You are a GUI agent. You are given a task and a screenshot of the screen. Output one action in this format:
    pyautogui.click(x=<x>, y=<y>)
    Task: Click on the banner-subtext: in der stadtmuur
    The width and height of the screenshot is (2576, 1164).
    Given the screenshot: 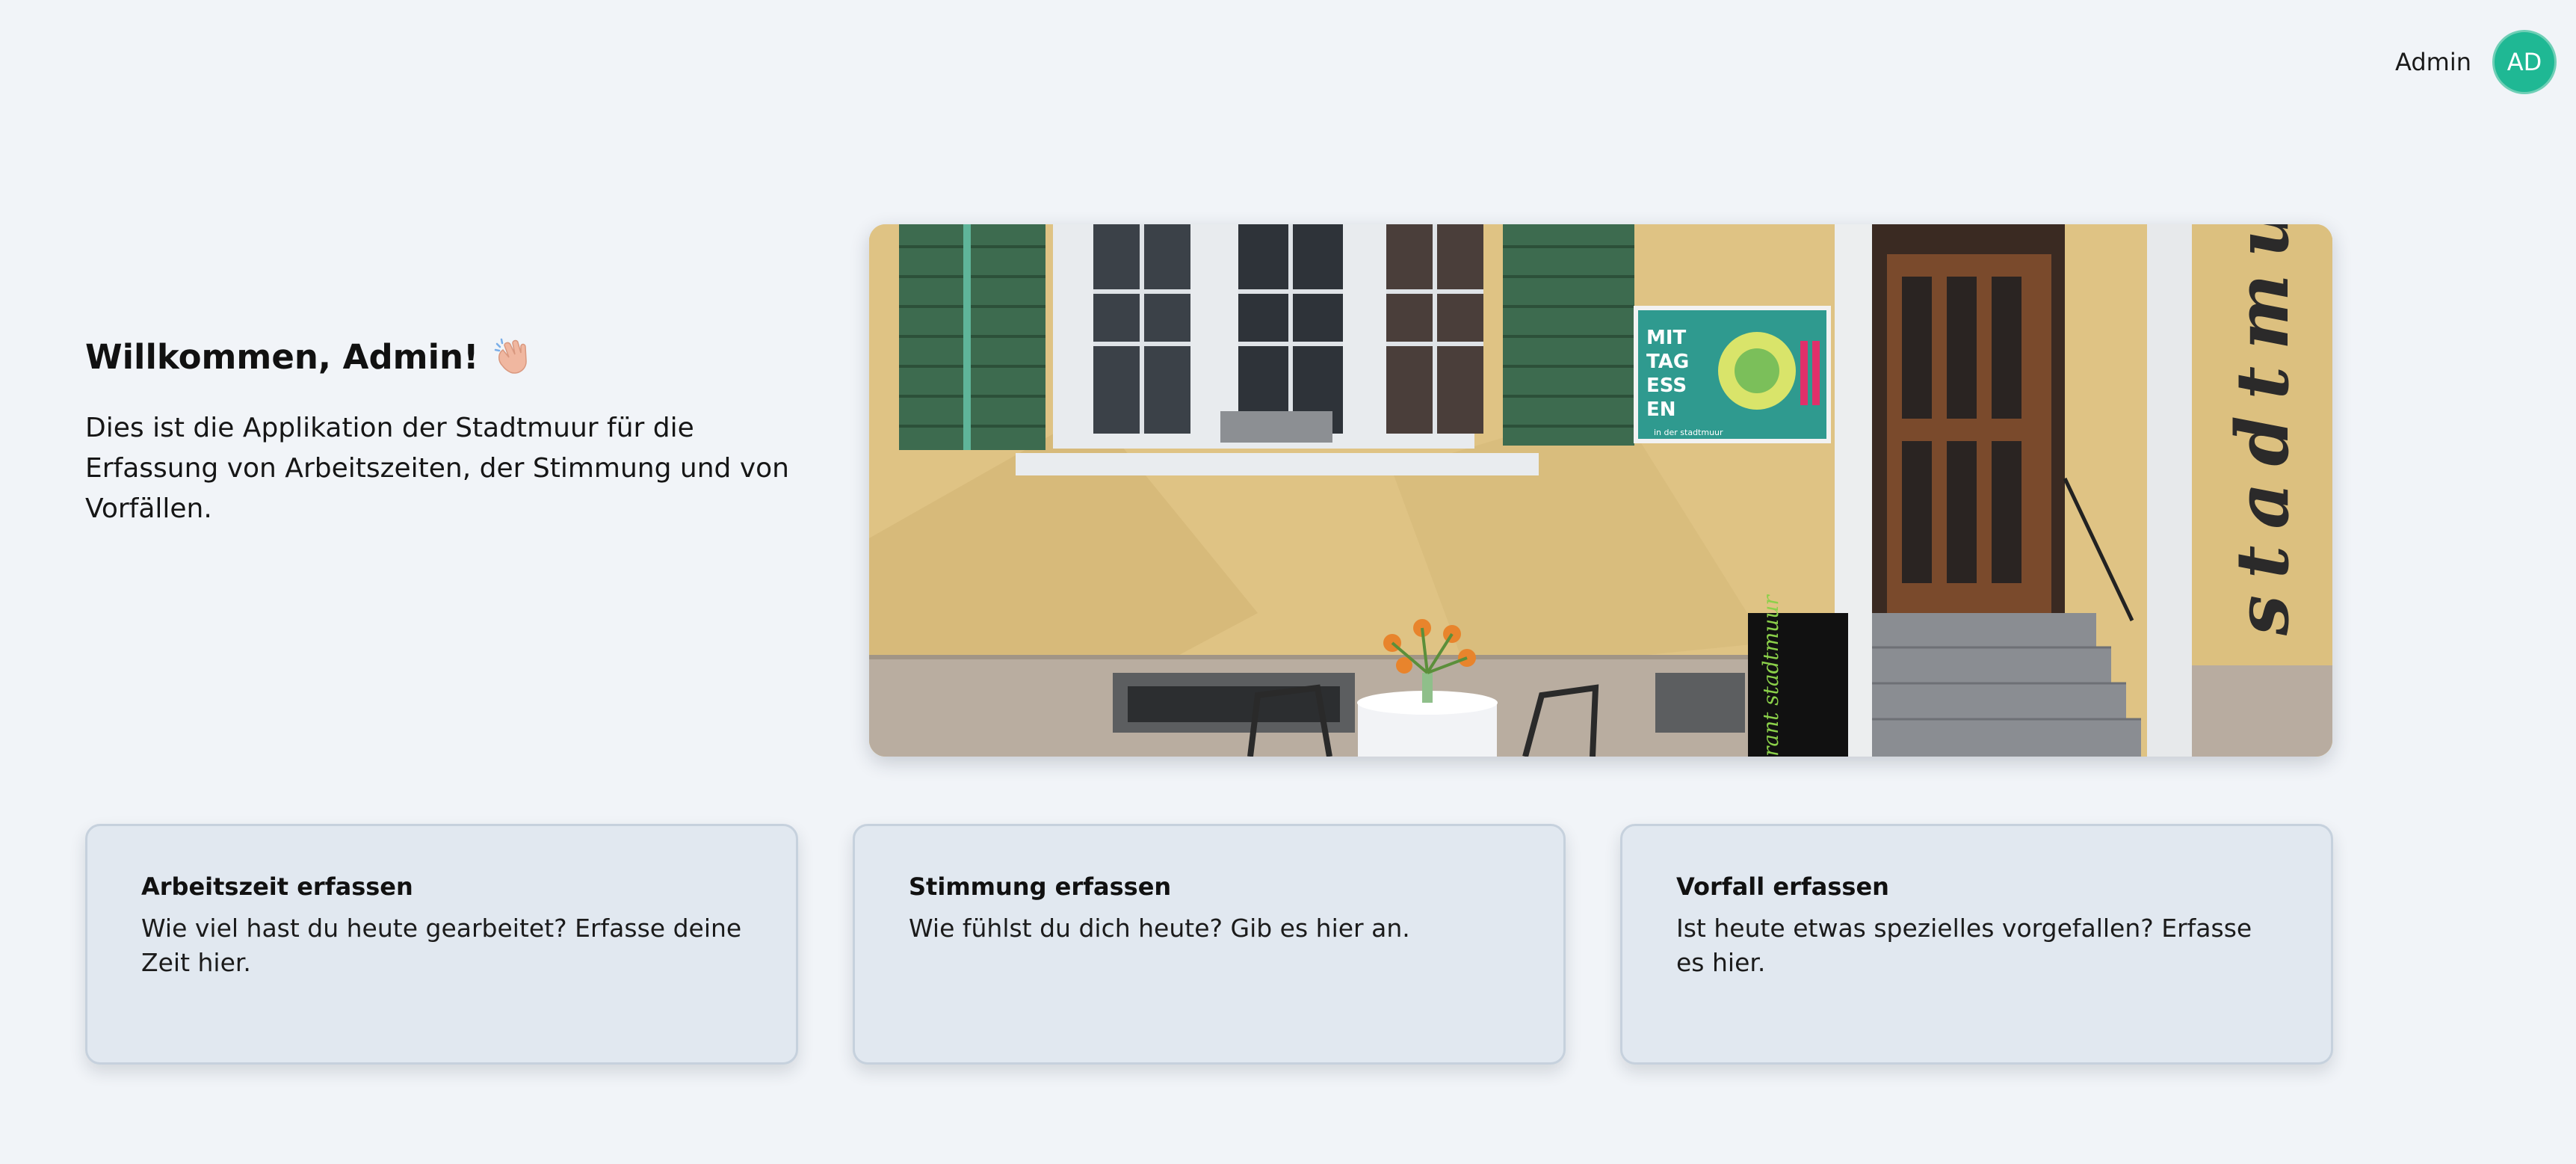 What is the action you would take?
    pyautogui.click(x=1689, y=432)
    